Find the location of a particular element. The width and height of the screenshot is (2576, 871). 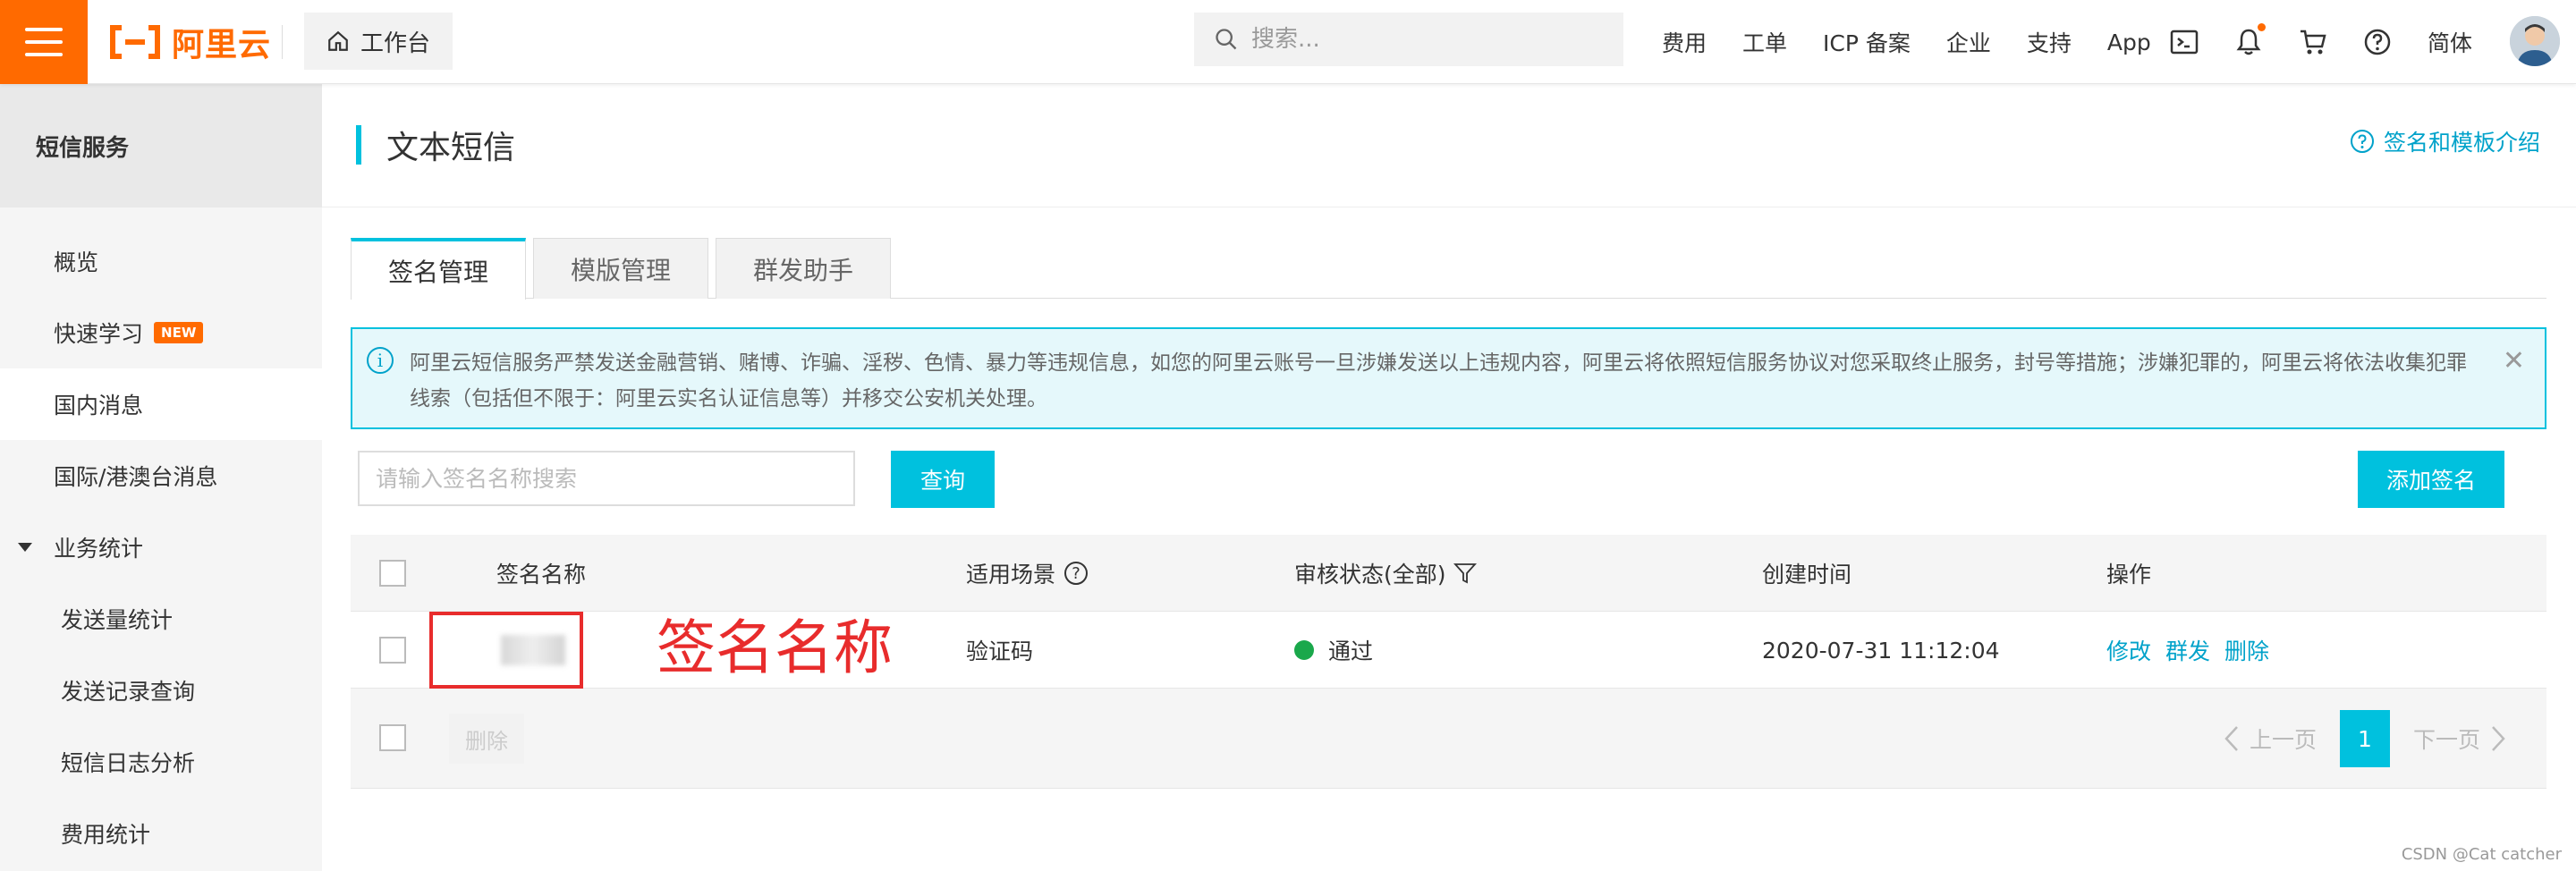

top-nav-links: 费用 工单 ICP 备案 企业 支持 App is located at coordinates (1924, 42).